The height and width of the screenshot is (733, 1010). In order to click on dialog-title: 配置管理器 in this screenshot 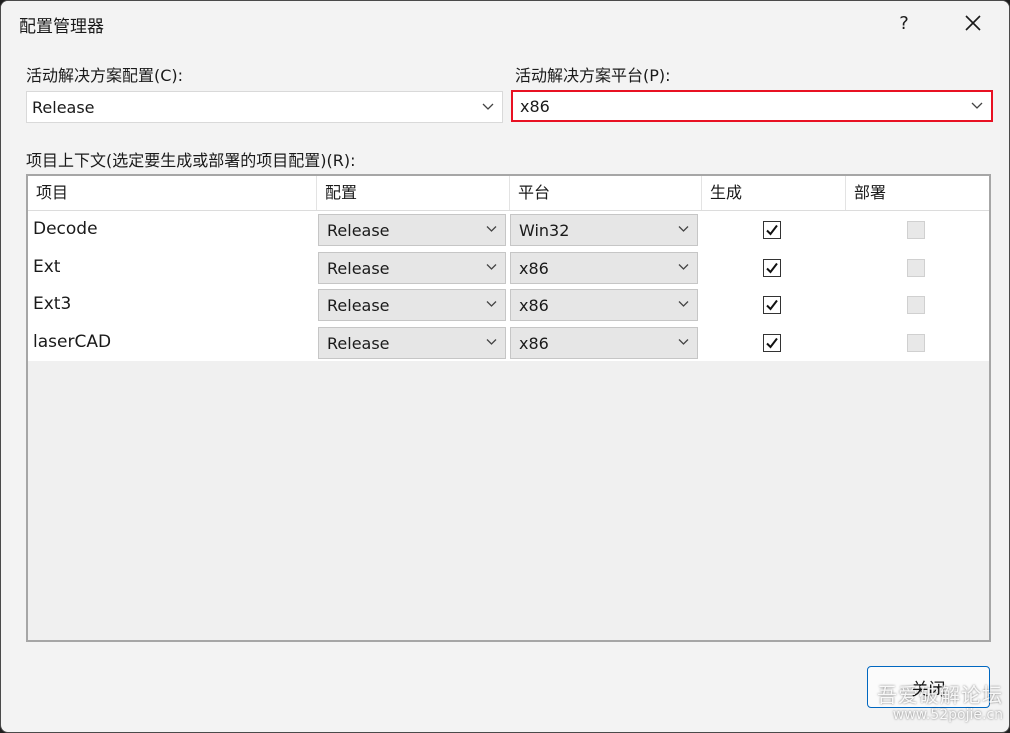, I will do `click(61, 27)`.